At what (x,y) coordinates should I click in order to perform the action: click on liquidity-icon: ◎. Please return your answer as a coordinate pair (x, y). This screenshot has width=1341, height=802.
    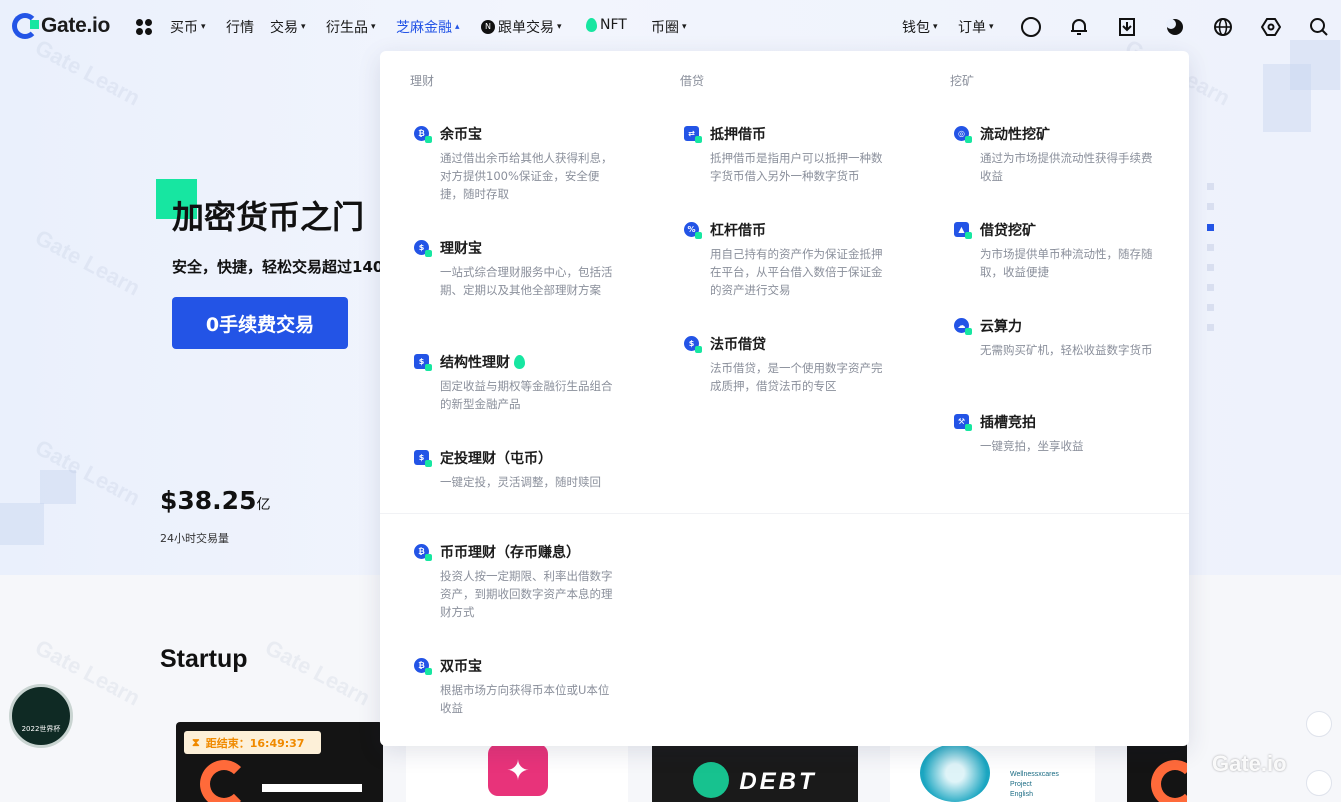
    Looking at the image, I should click on (963, 134).